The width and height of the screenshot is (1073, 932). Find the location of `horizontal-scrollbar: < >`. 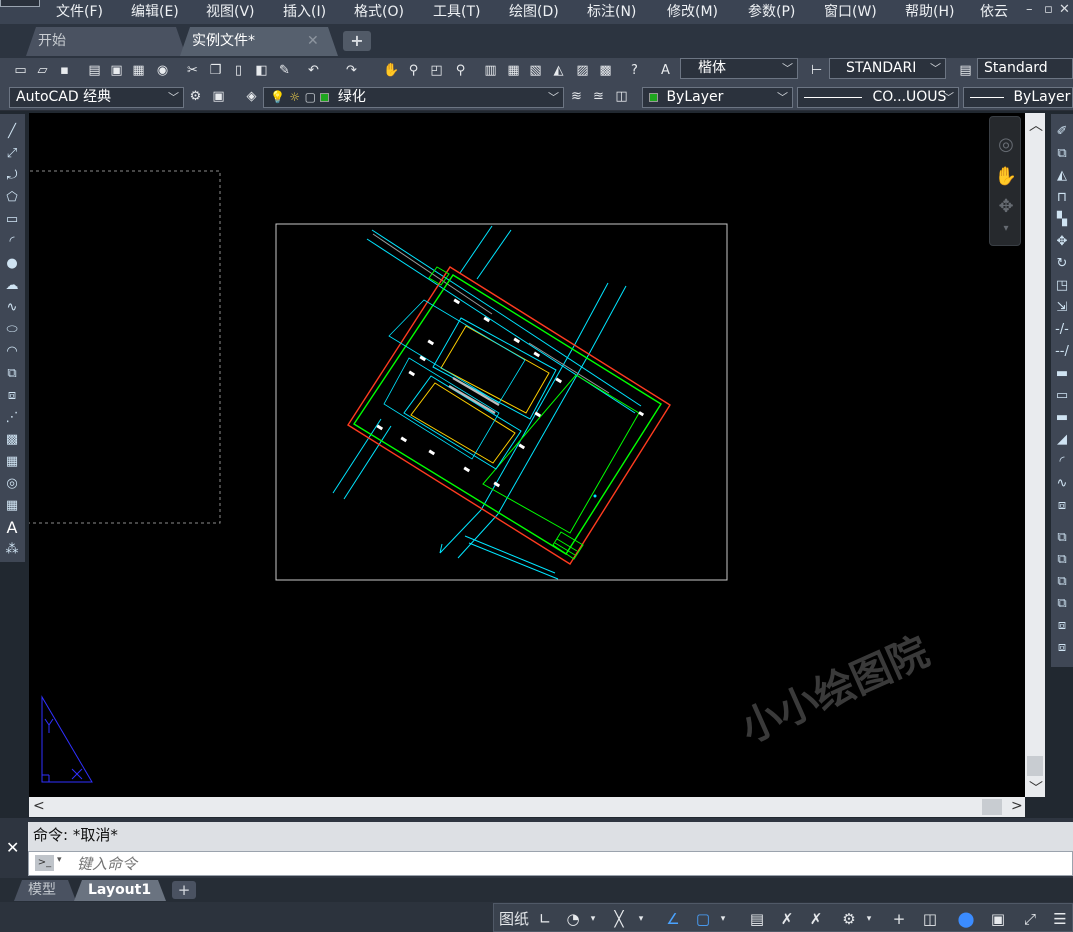

horizontal-scrollbar: < > is located at coordinates (527, 807).